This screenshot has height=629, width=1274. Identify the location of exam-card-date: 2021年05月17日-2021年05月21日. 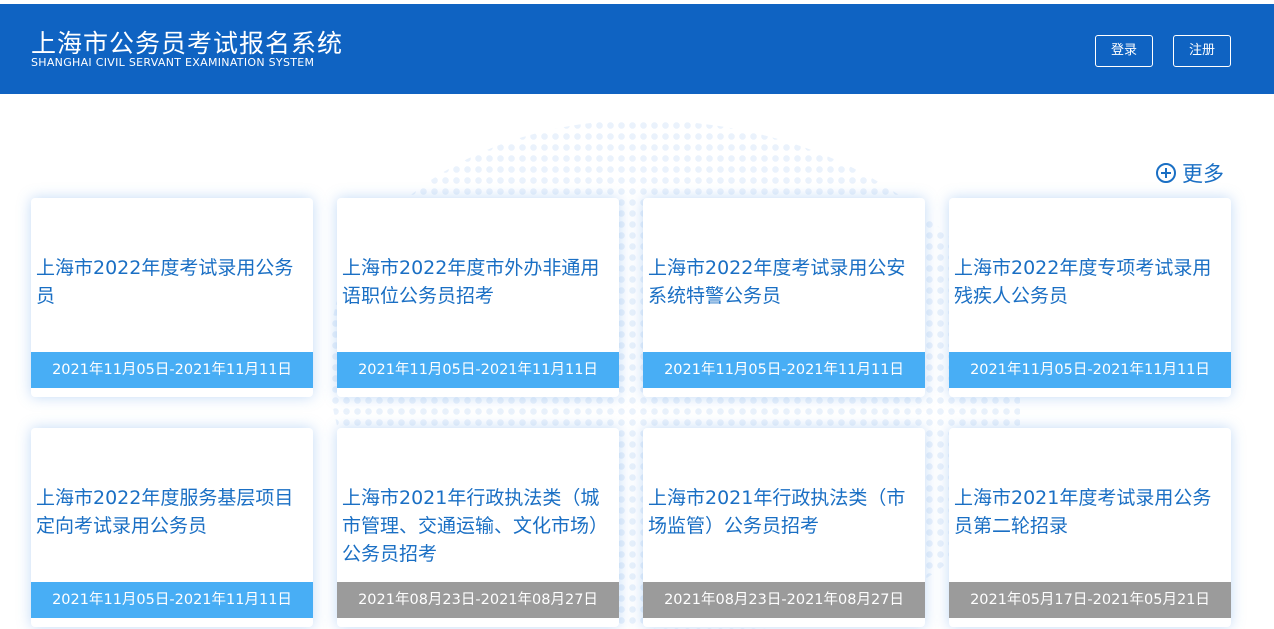
(1090, 600).